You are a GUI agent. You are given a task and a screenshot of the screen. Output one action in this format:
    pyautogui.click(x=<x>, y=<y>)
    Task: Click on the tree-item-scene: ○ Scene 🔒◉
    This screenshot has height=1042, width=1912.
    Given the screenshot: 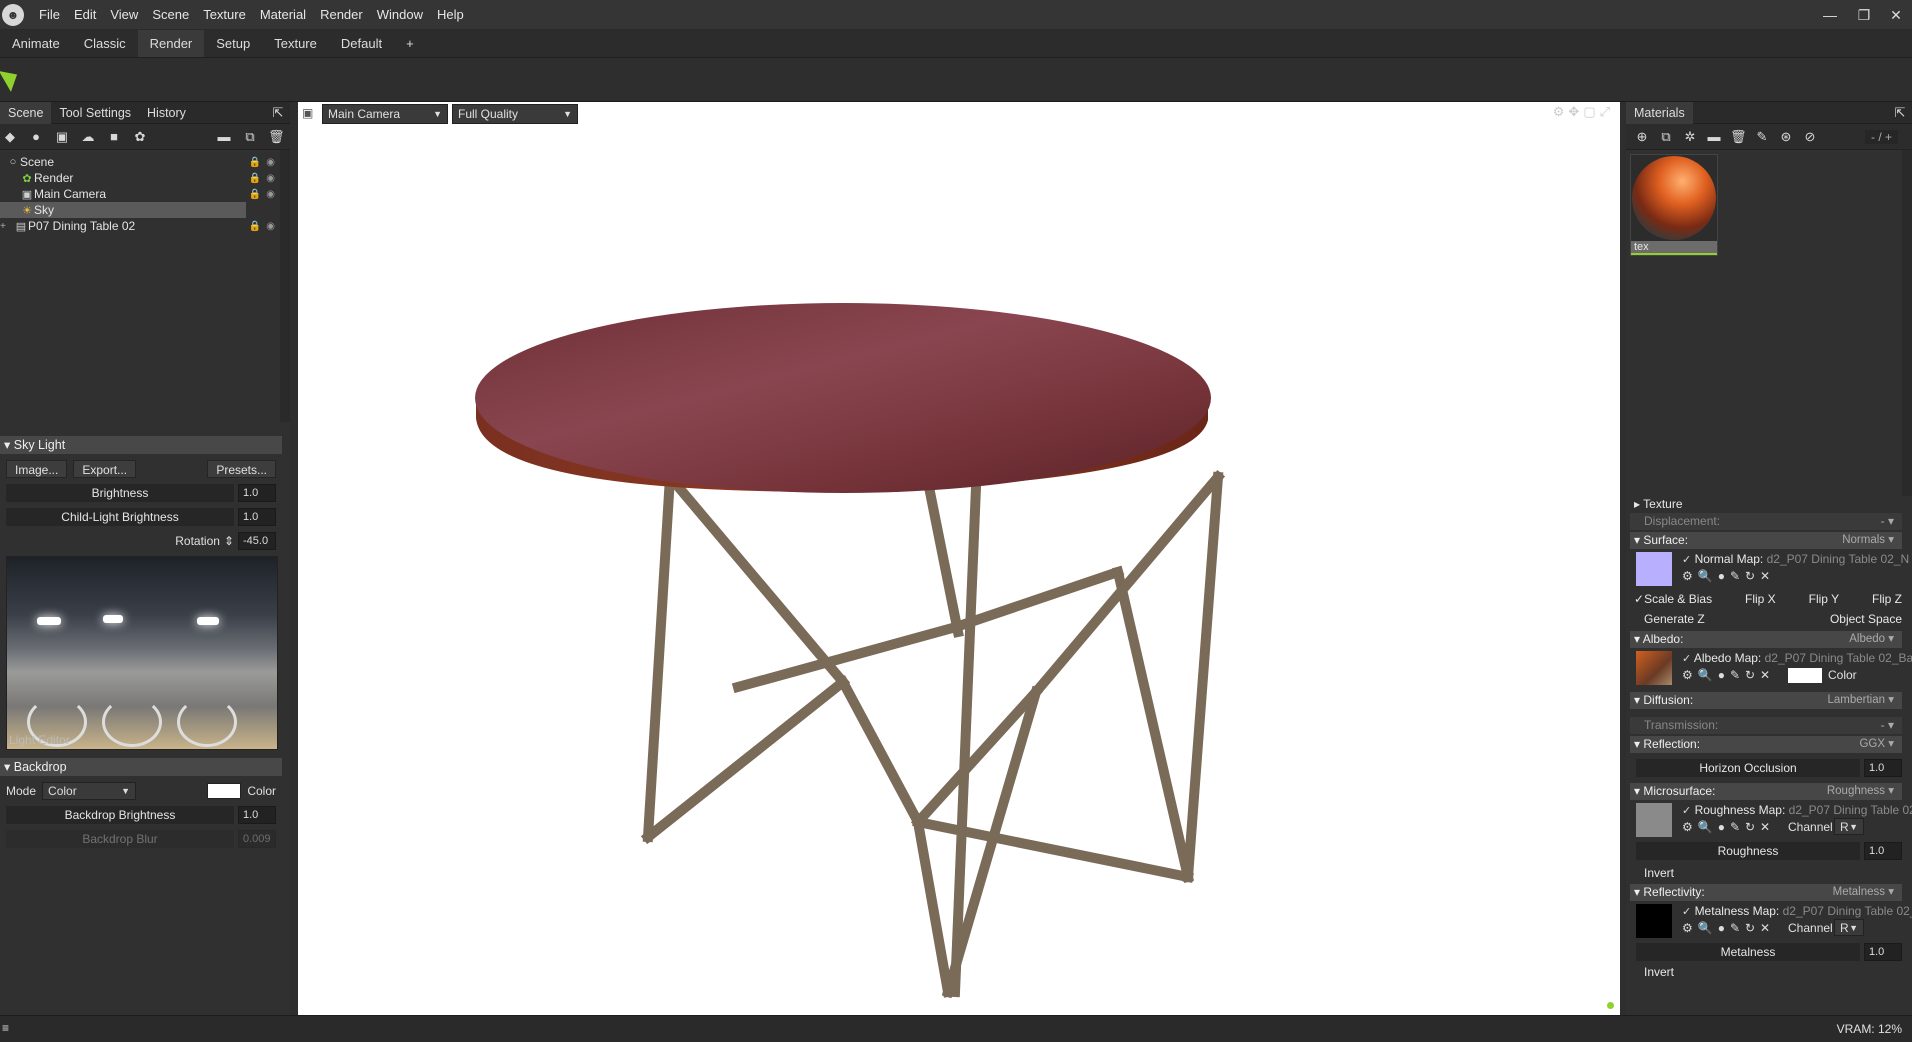 What is the action you would take?
    pyautogui.click(x=145, y=162)
    